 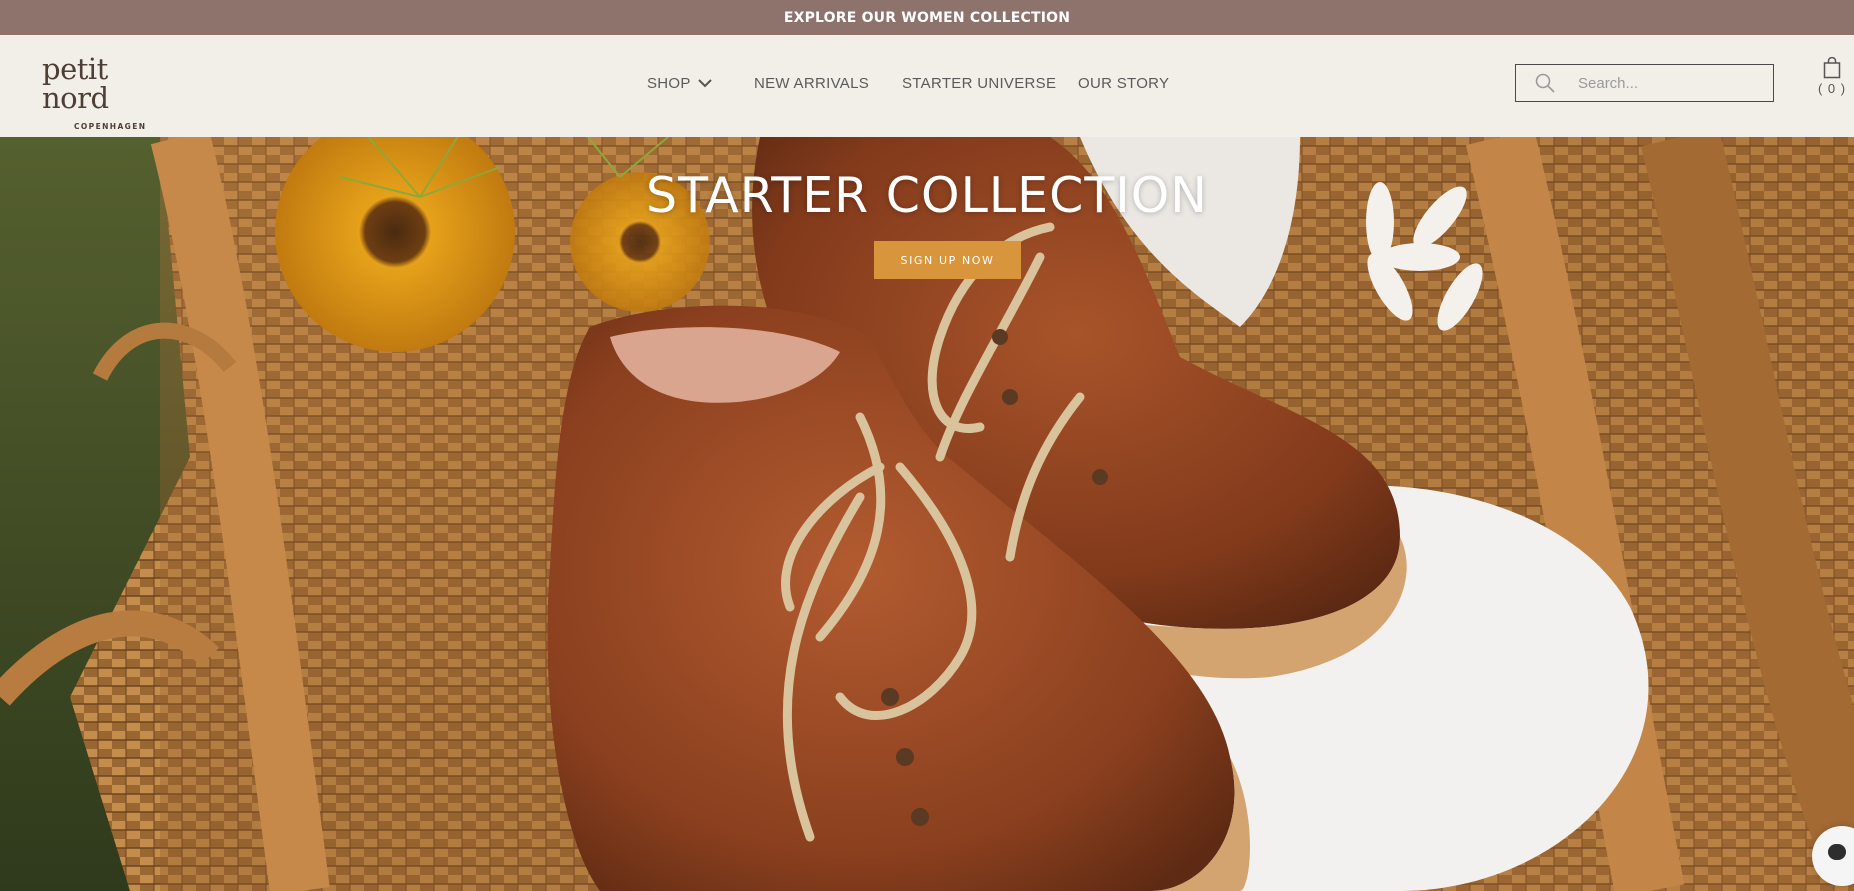 I want to click on nav-shop-label: SHOP, so click(x=669, y=83).